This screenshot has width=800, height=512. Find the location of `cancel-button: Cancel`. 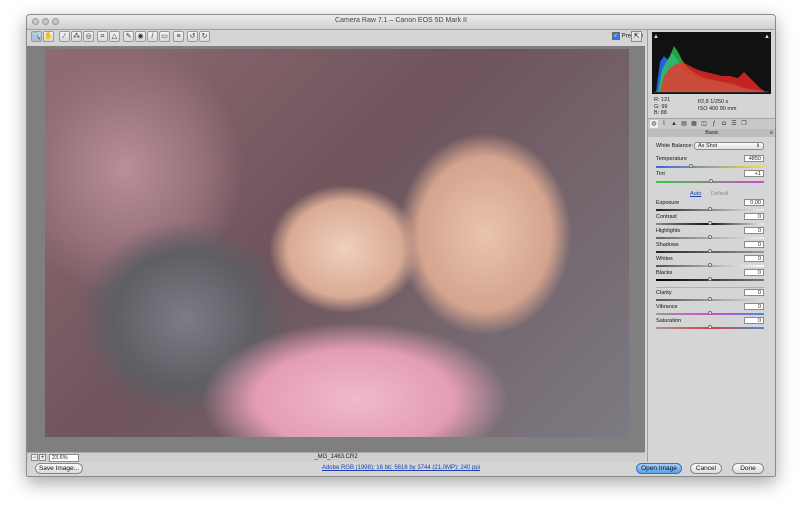

cancel-button: Cancel is located at coordinates (706, 468).